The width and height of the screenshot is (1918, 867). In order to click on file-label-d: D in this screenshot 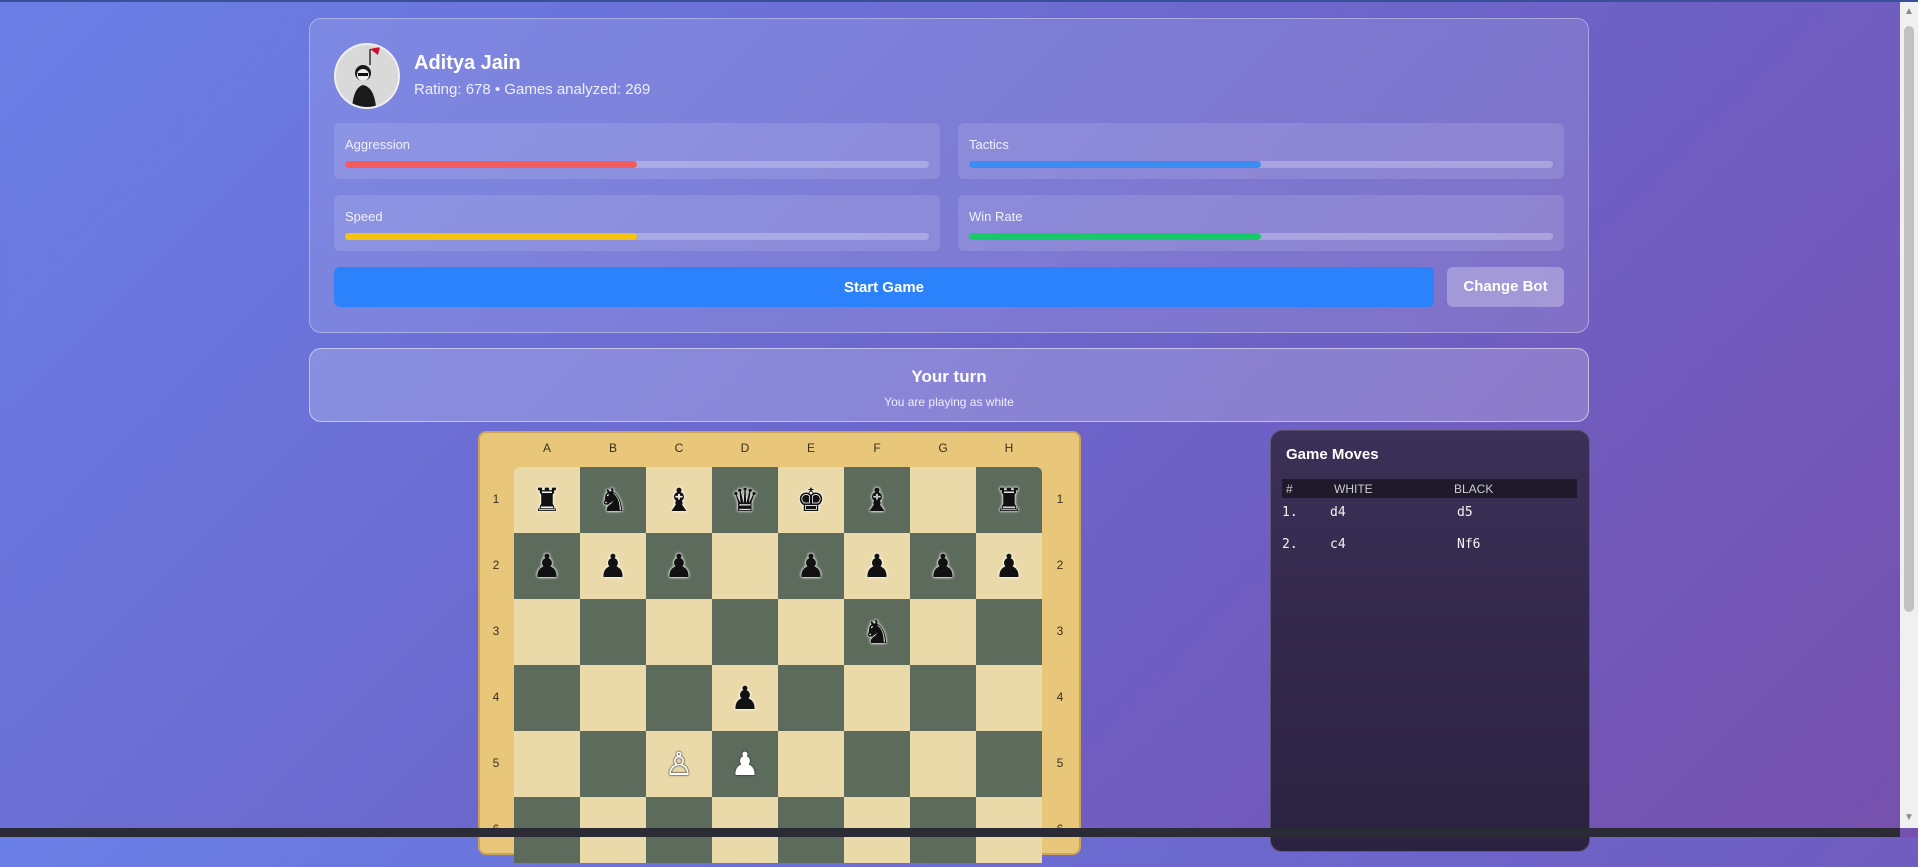, I will do `click(745, 448)`.